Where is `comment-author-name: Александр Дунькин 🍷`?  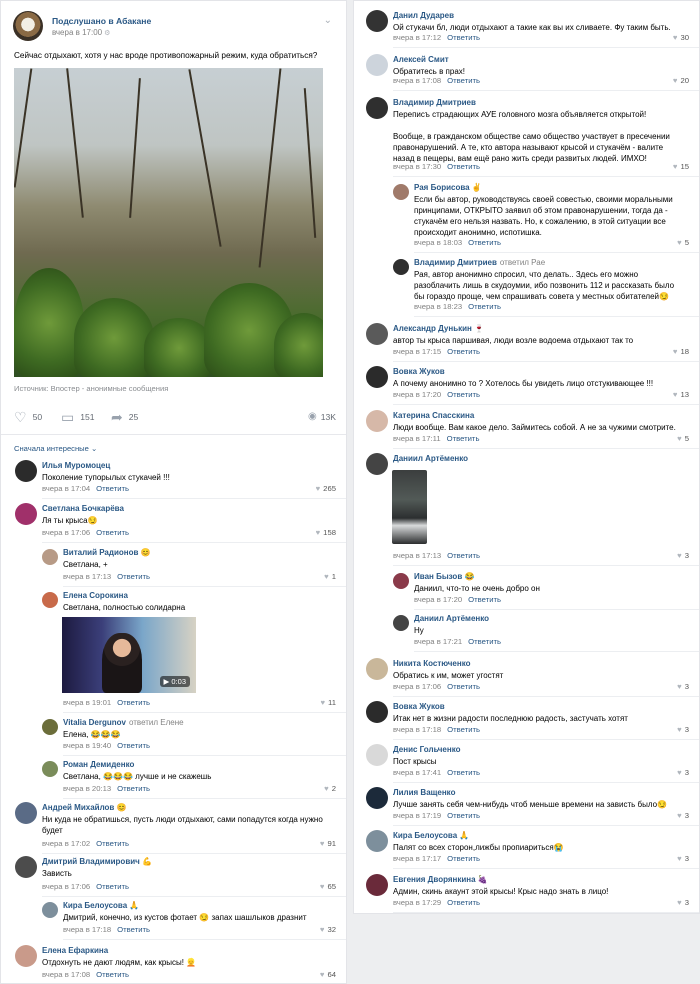
comment-author-name: Александр Дунькин 🍷 is located at coordinates (438, 328).